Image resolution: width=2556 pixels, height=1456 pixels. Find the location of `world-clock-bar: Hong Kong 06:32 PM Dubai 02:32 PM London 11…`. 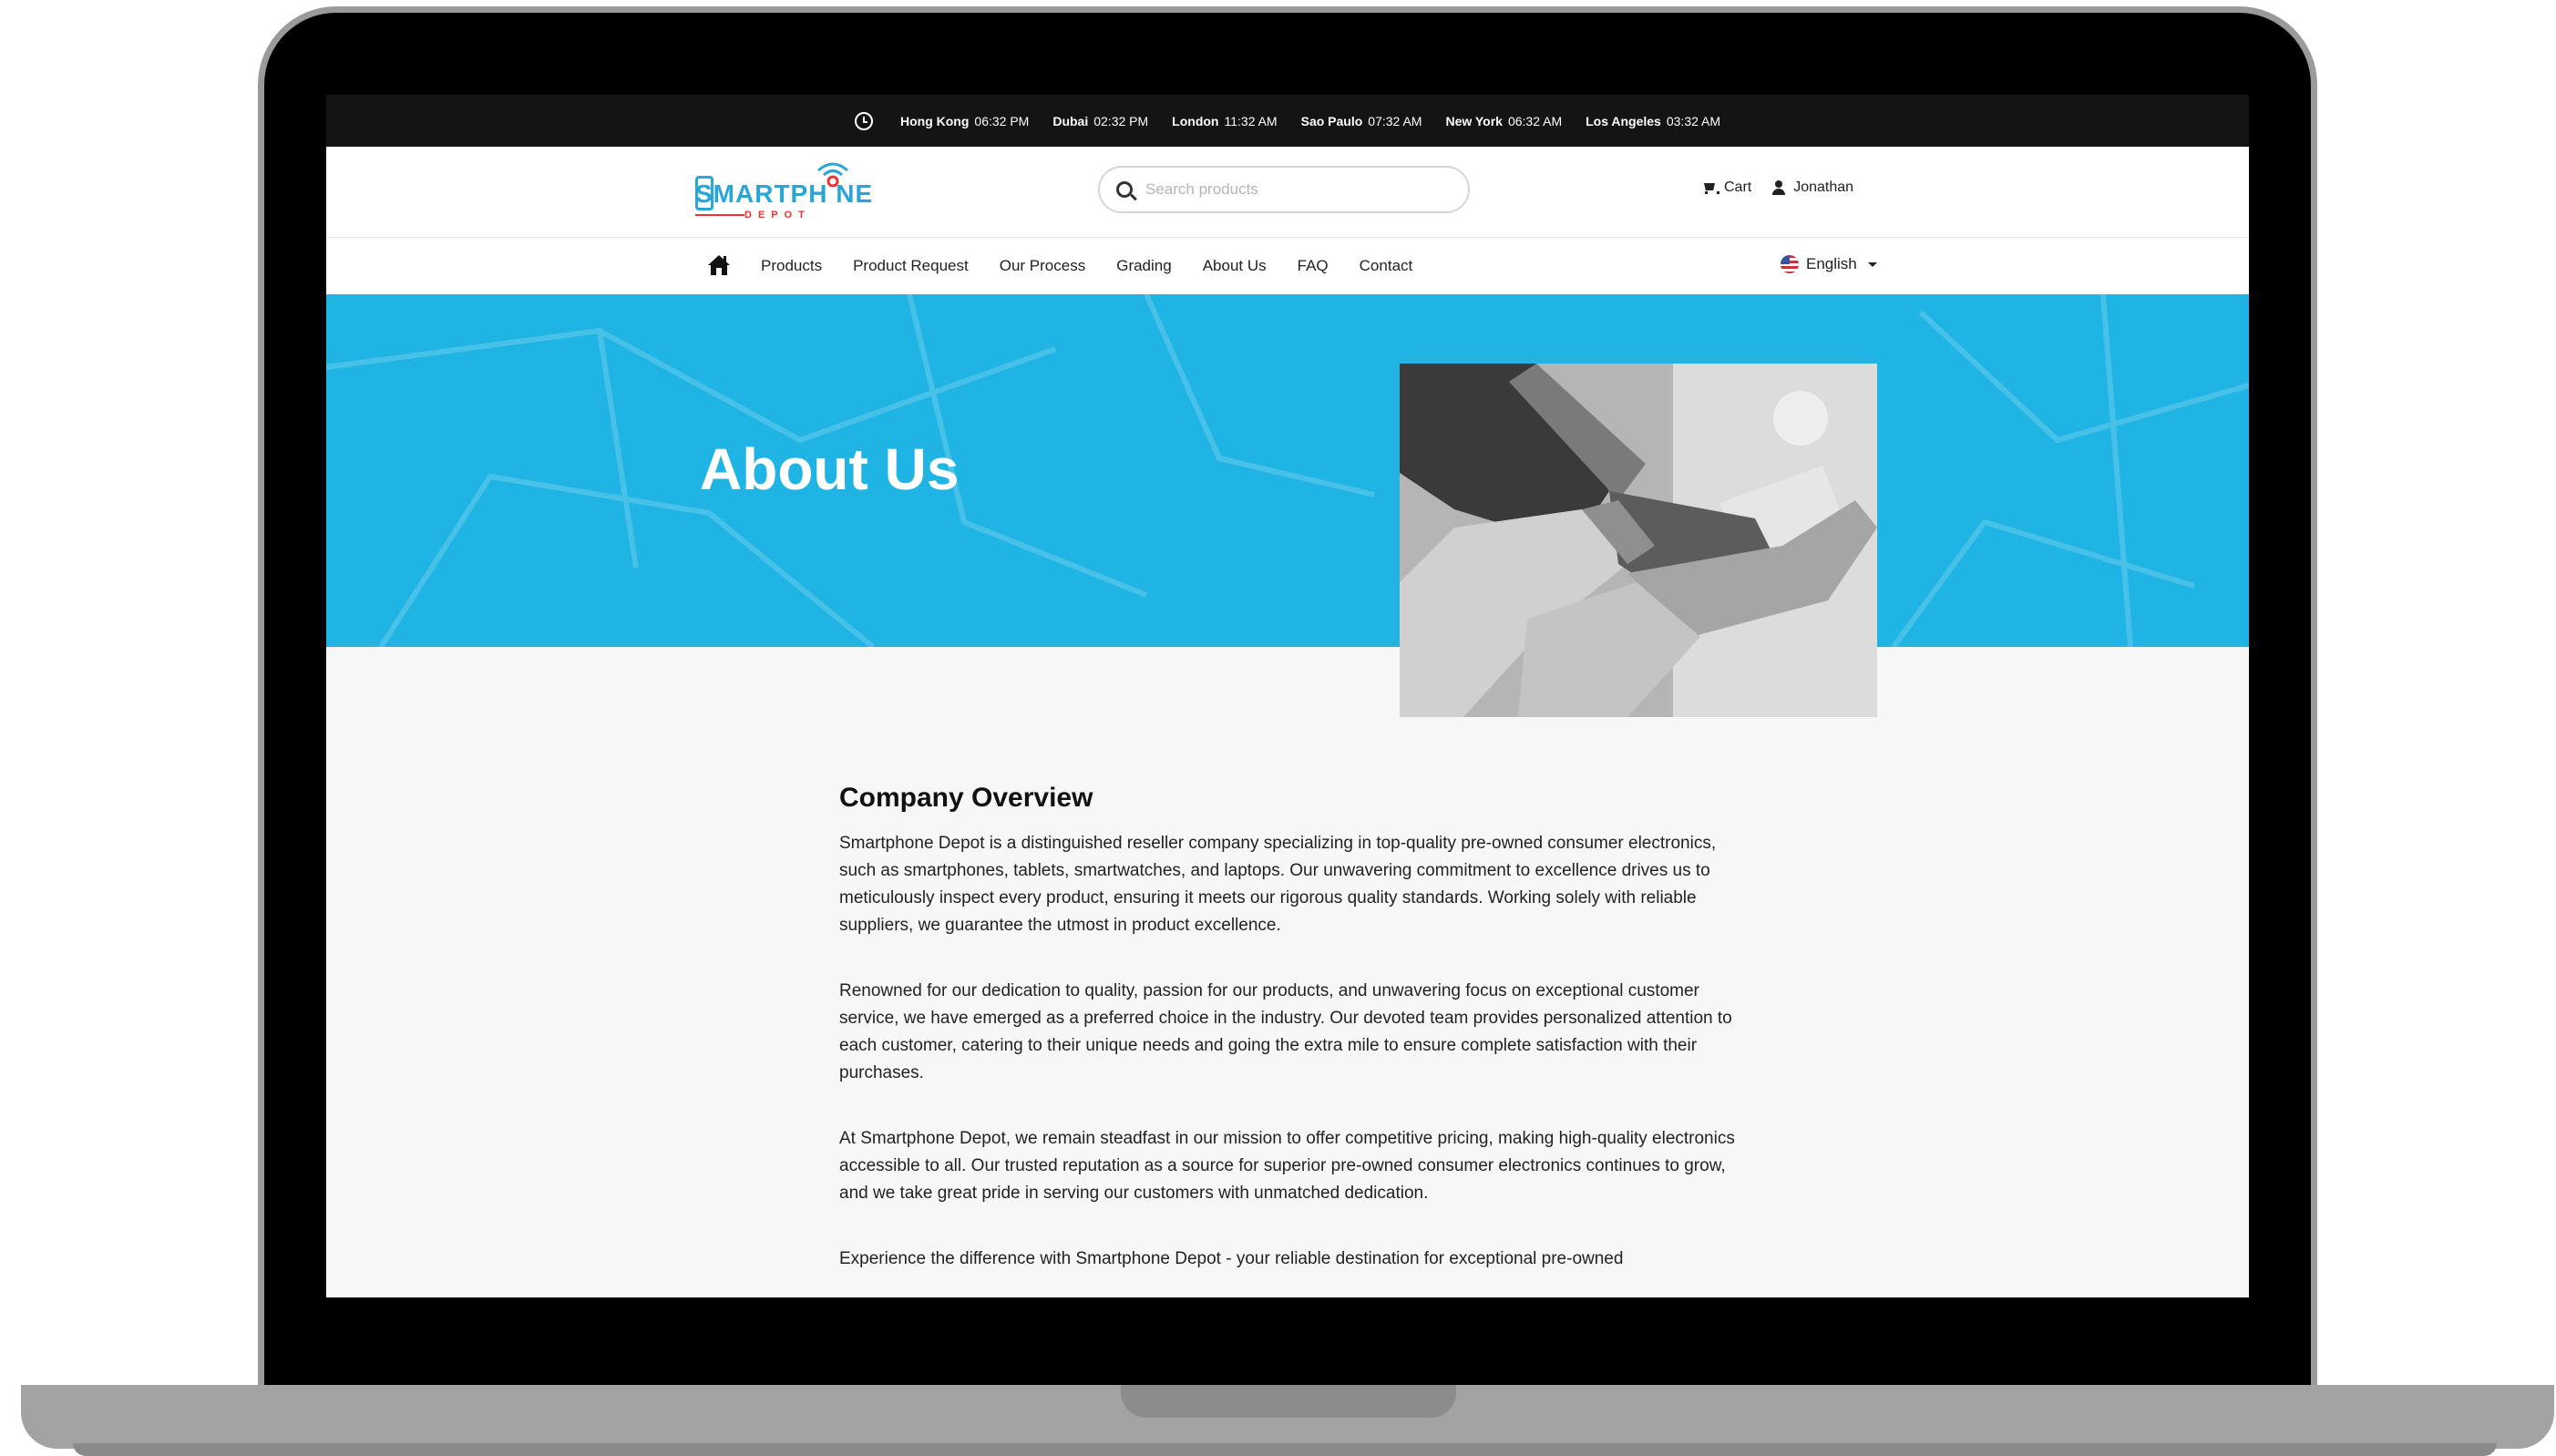

world-clock-bar: Hong Kong 06:32 PM Dubai 02:32 PM London 11… is located at coordinates (1287, 121).